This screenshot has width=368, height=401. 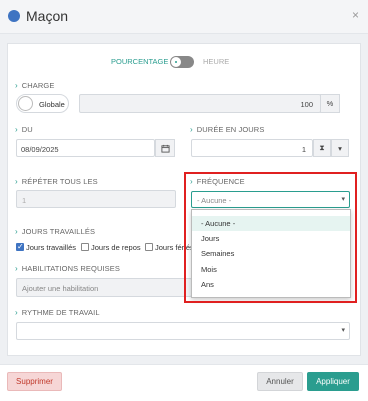 I want to click on habilitation-input: Ajouter une habilitation, so click(x=104, y=287).